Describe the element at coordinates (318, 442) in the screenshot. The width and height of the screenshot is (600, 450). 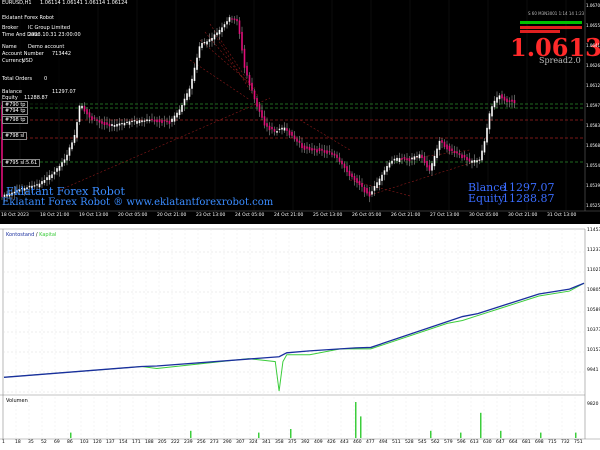
I see `trade-tick-label: 409` at that location.